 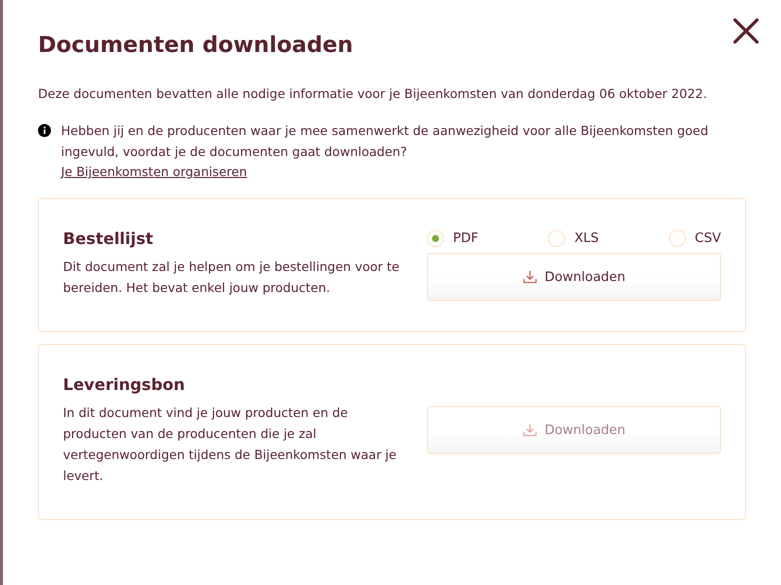 I want to click on close-button, so click(x=746, y=31).